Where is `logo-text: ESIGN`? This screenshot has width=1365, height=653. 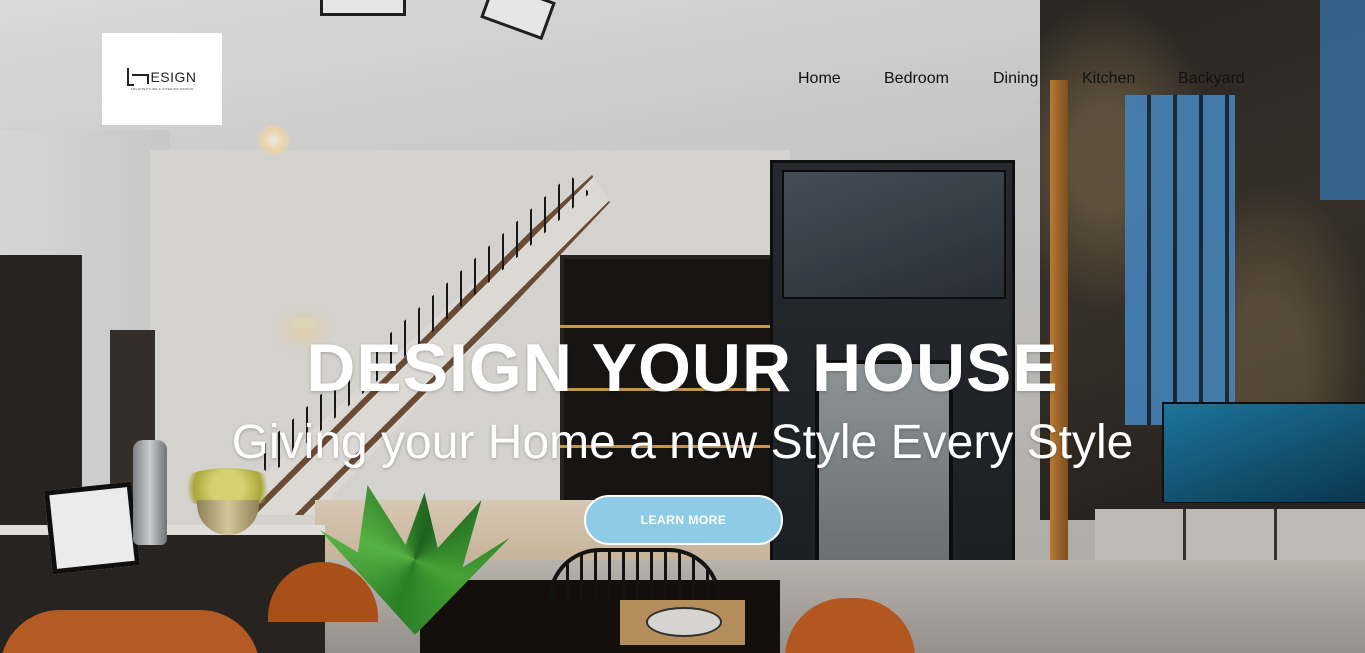 logo-text: ESIGN is located at coordinates (173, 76).